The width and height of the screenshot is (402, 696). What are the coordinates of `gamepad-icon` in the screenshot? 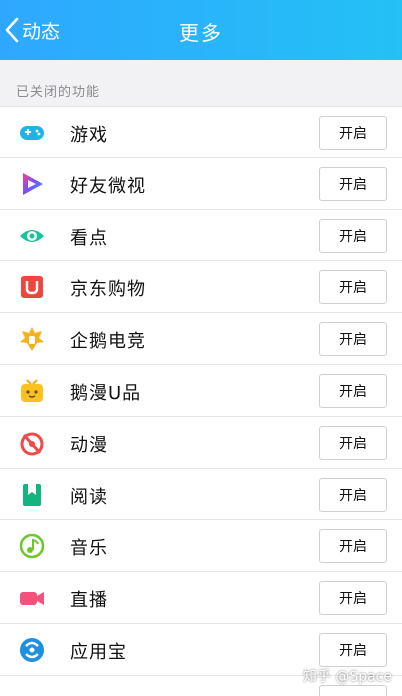 It's located at (32, 133).